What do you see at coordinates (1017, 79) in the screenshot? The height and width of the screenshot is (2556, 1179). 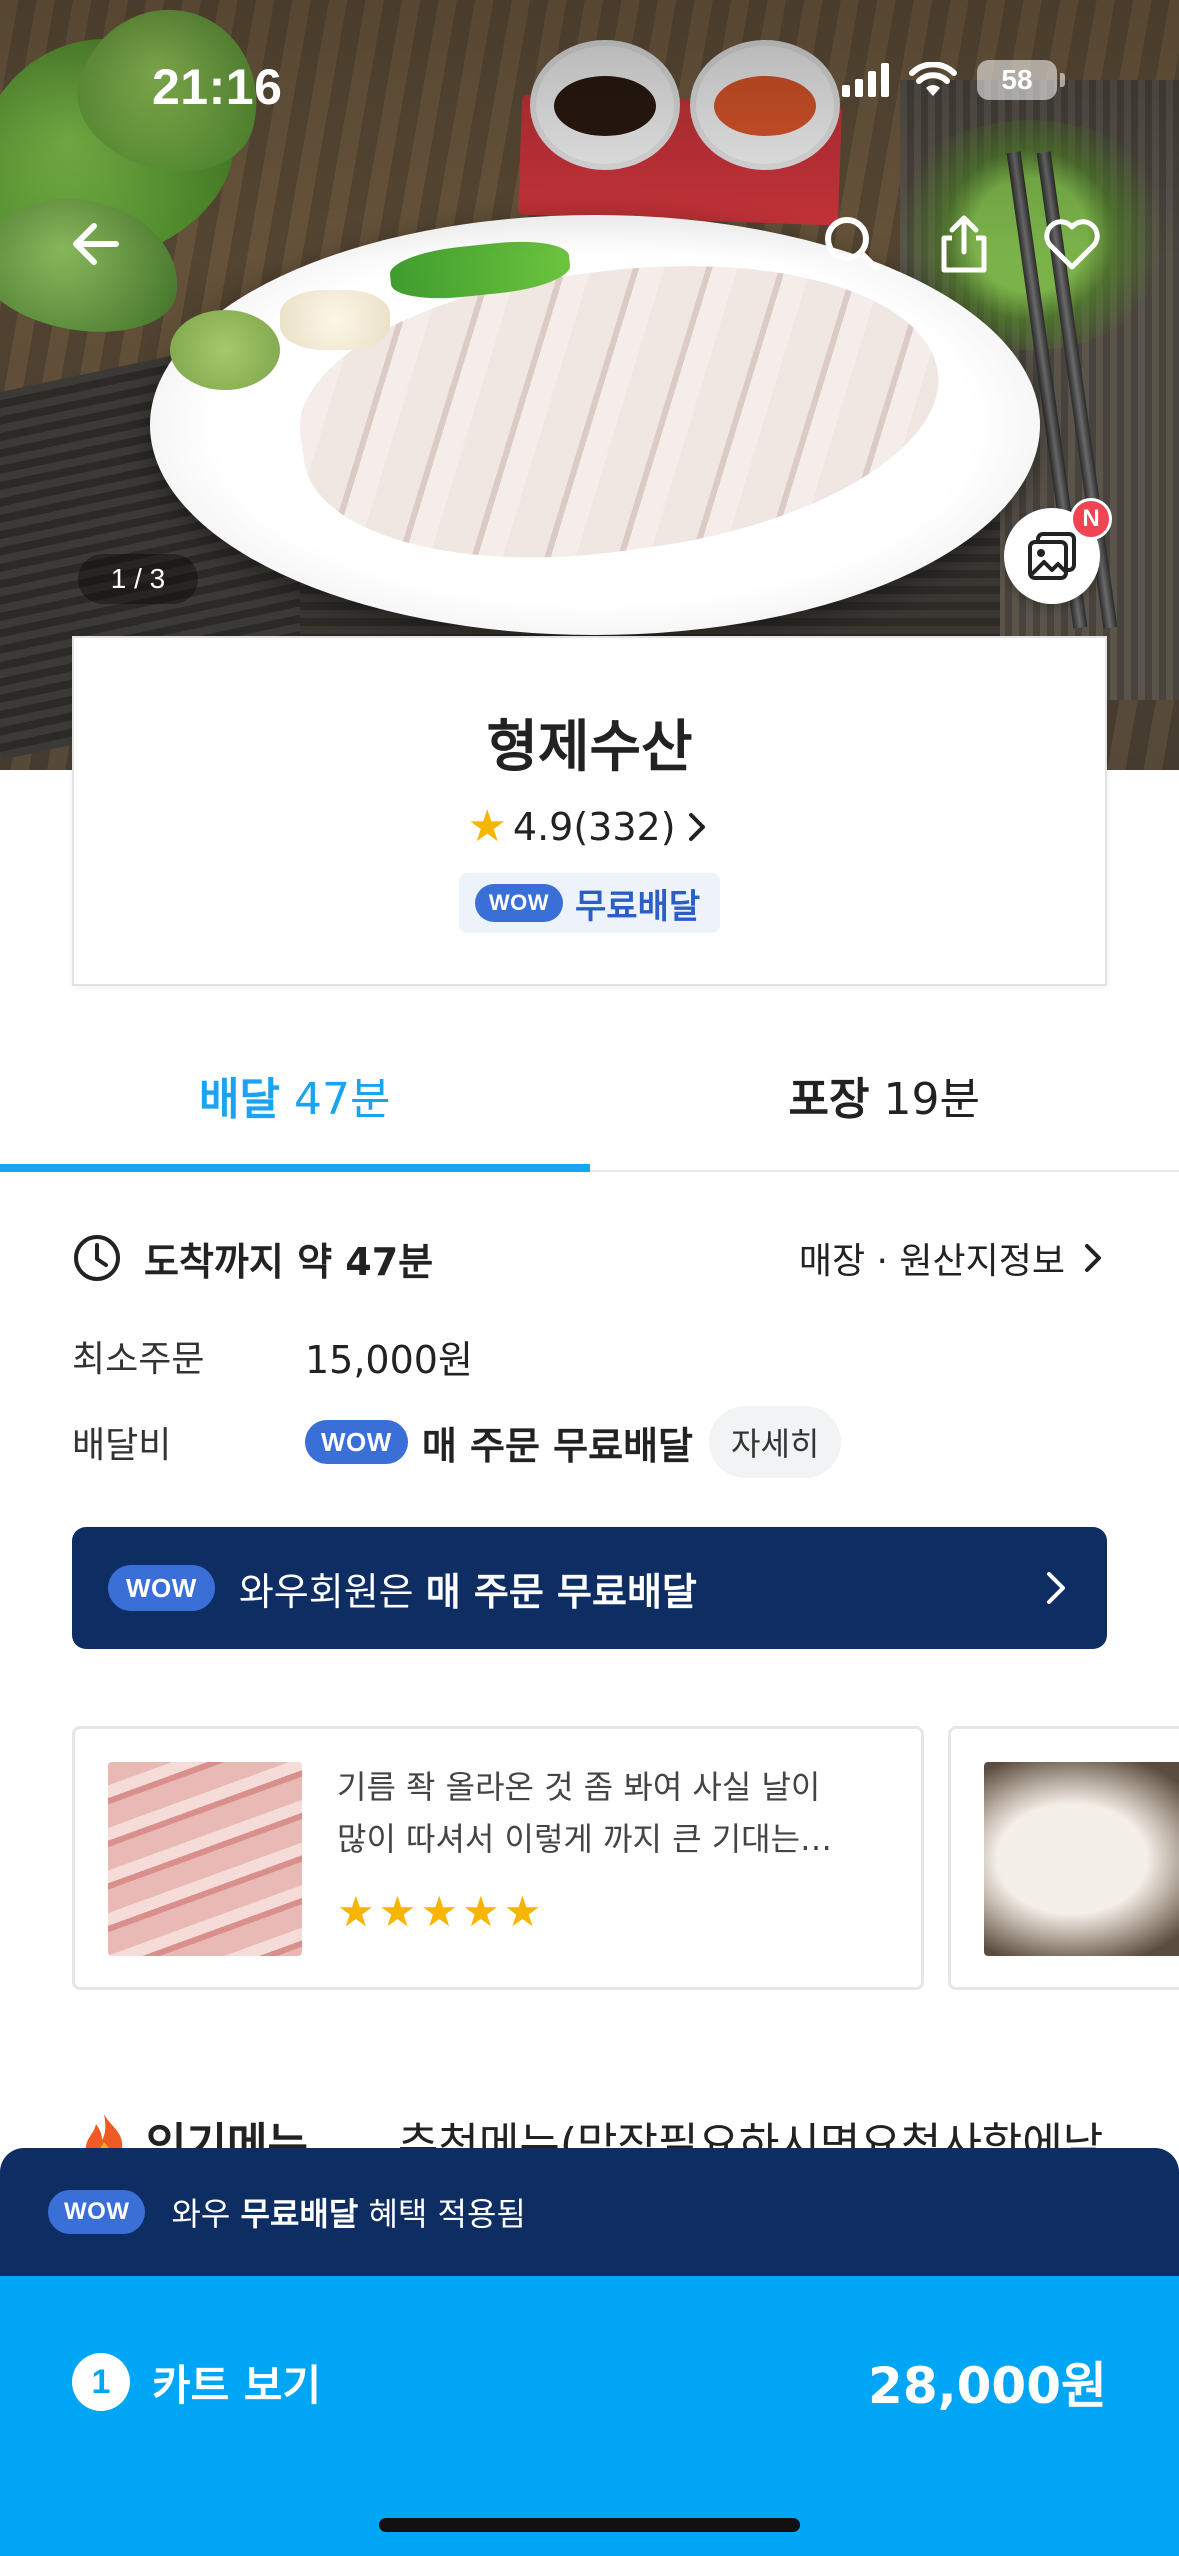 I see `battery-level: 58` at bounding box center [1017, 79].